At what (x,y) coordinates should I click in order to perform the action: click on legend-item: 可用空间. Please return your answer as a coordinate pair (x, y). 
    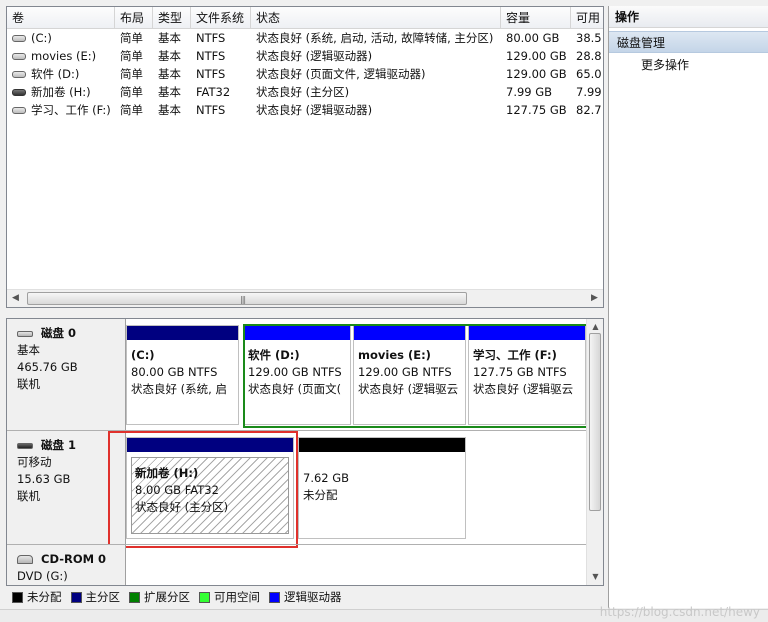
    Looking at the image, I should click on (229, 597).